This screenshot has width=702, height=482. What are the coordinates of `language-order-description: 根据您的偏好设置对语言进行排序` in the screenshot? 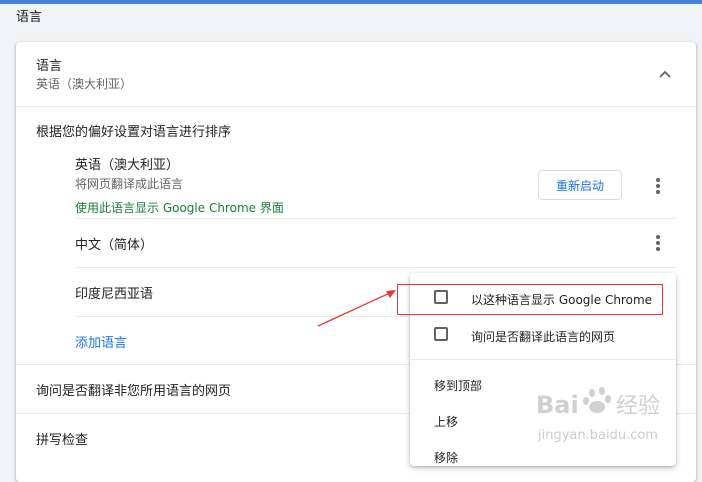 It's located at (134, 132).